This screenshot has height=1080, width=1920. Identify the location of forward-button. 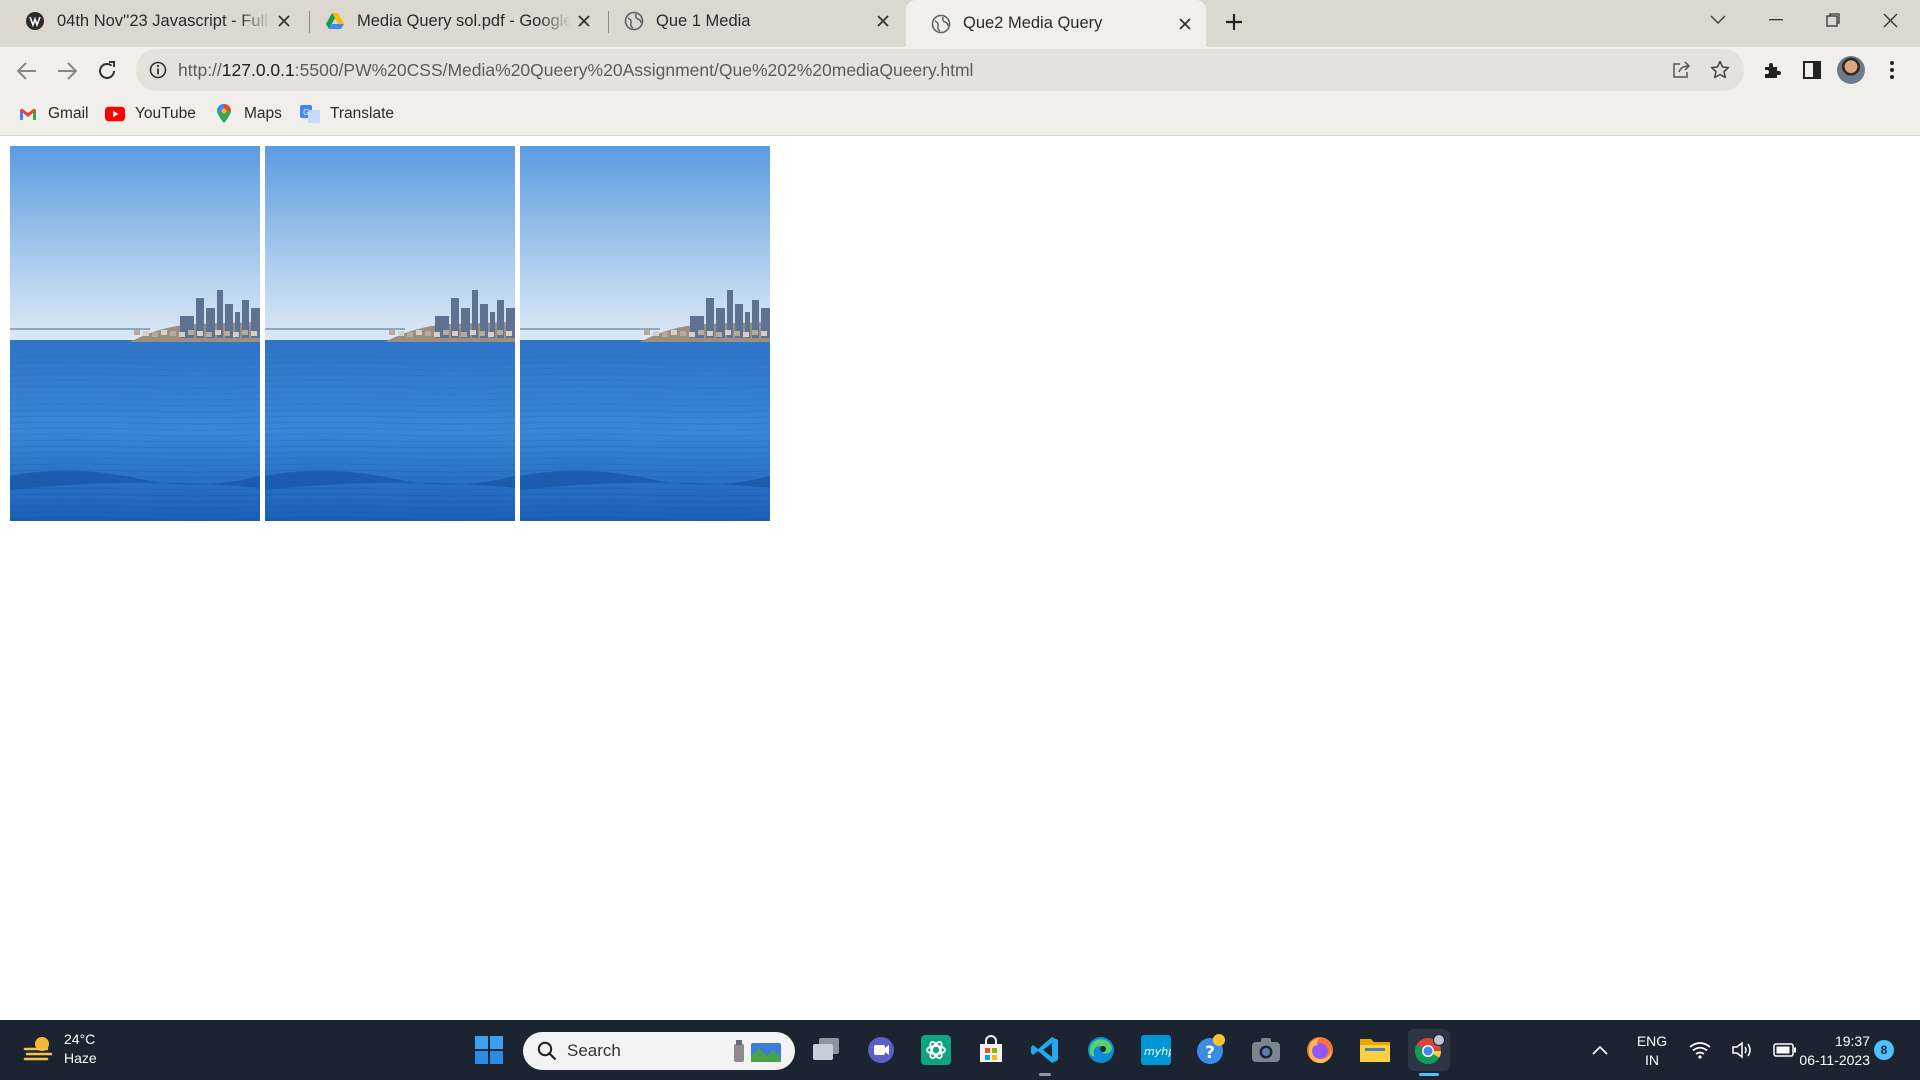
(67, 71).